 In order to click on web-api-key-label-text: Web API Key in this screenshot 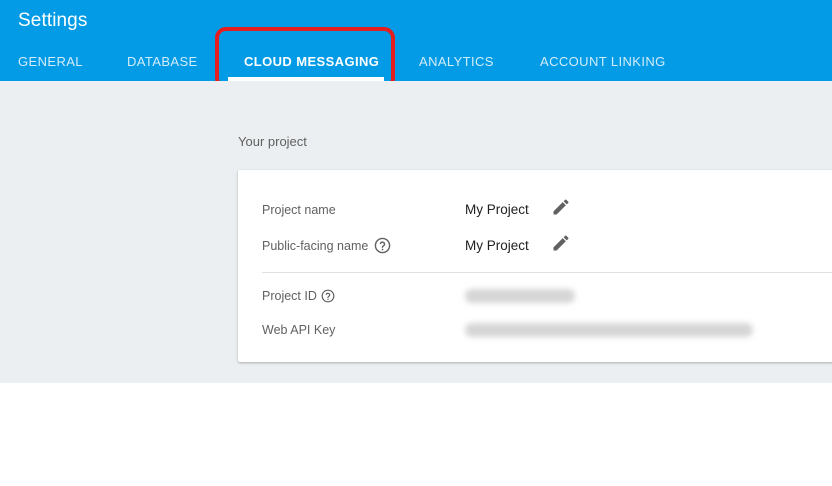, I will do `click(299, 330)`.